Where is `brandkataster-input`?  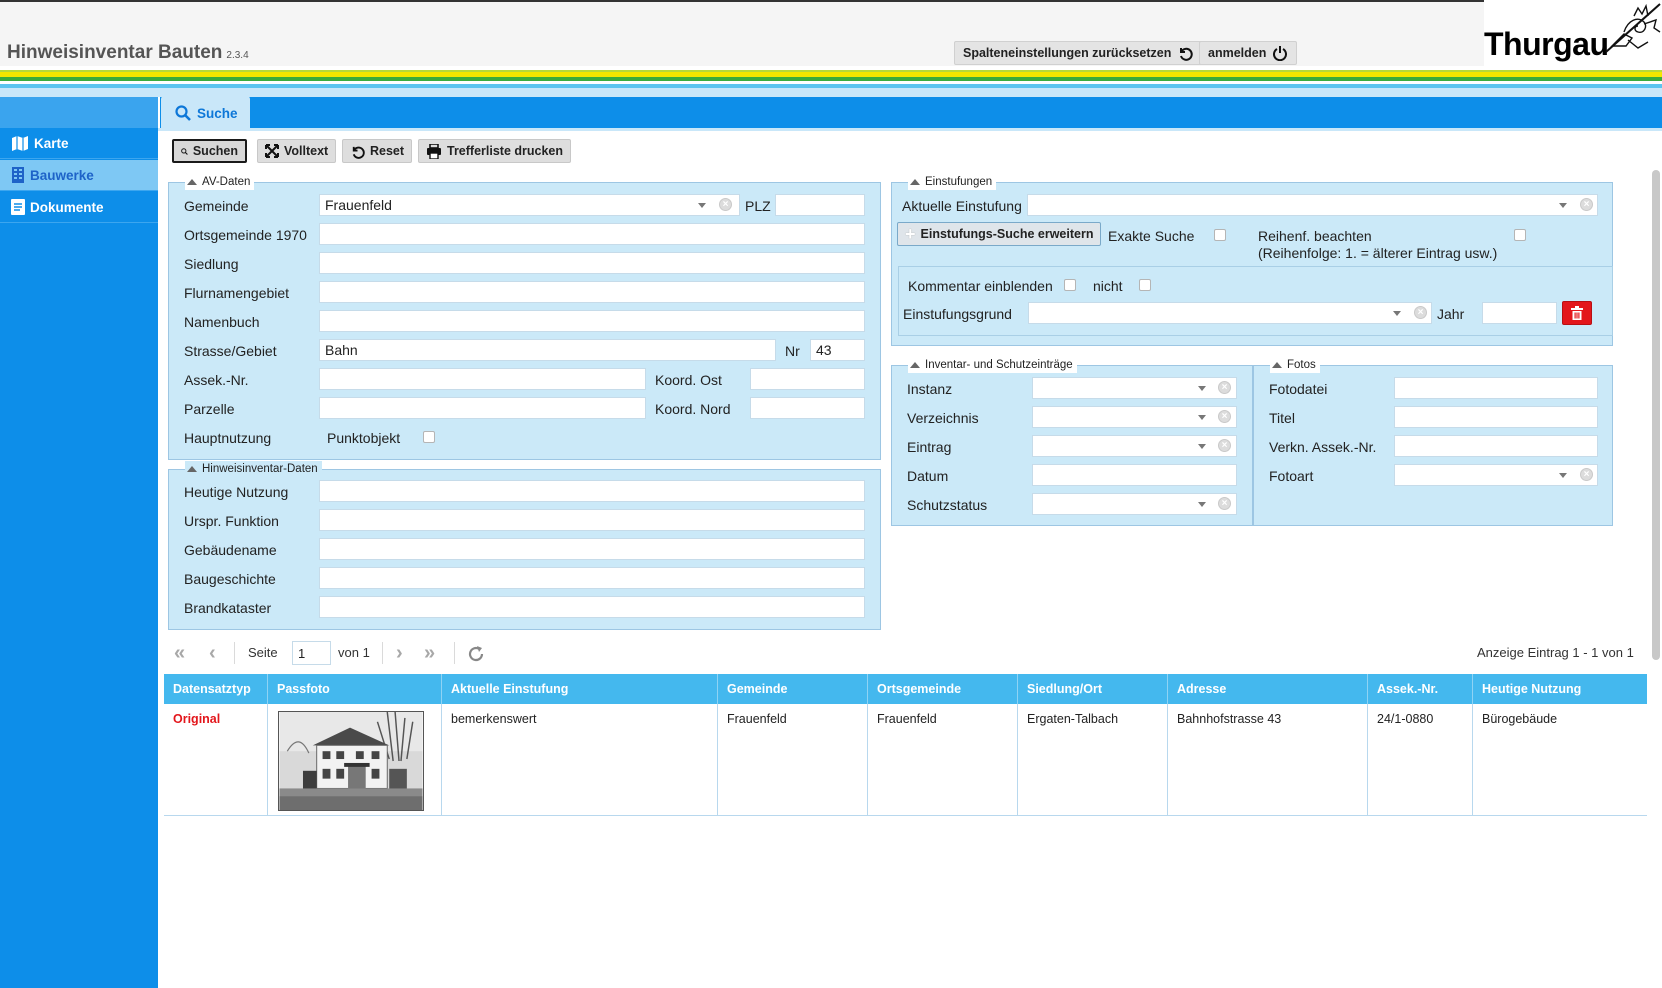
brandkataster-input is located at coordinates (592, 607).